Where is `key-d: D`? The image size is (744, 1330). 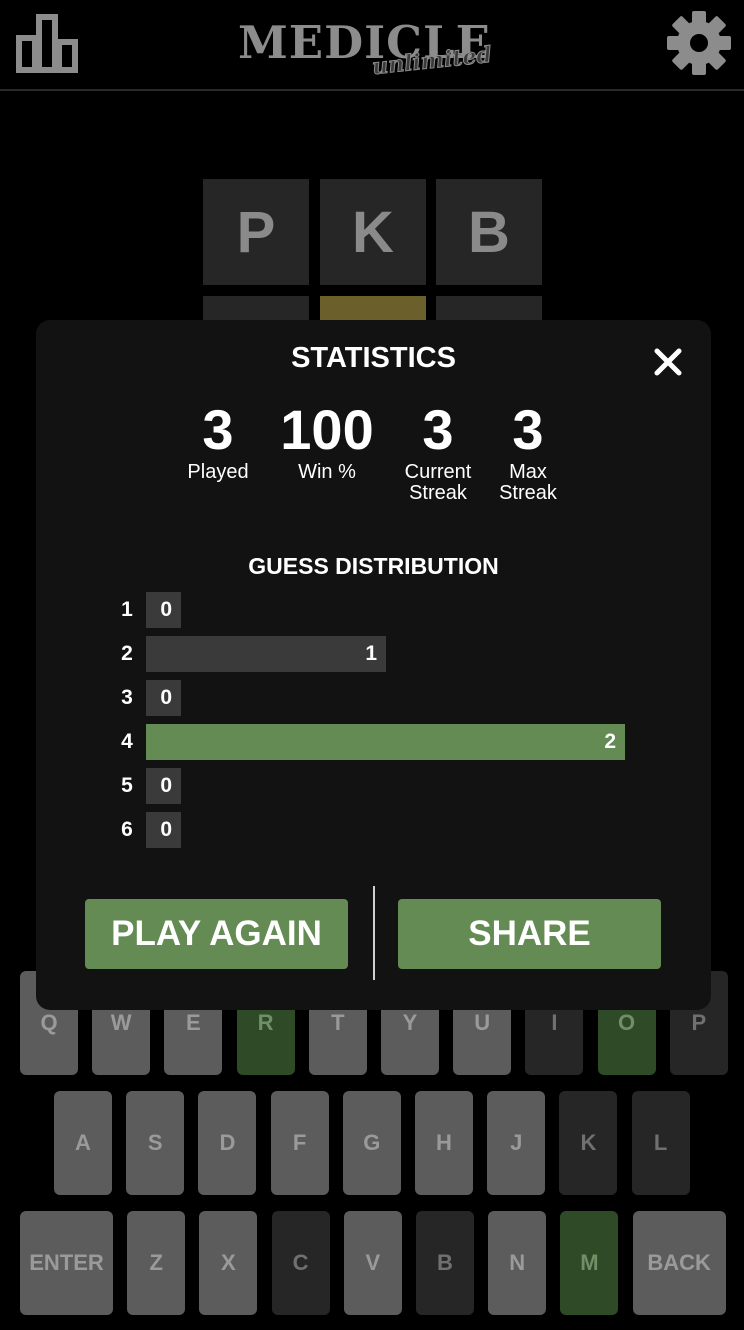
key-d: D is located at coordinates (227, 1143).